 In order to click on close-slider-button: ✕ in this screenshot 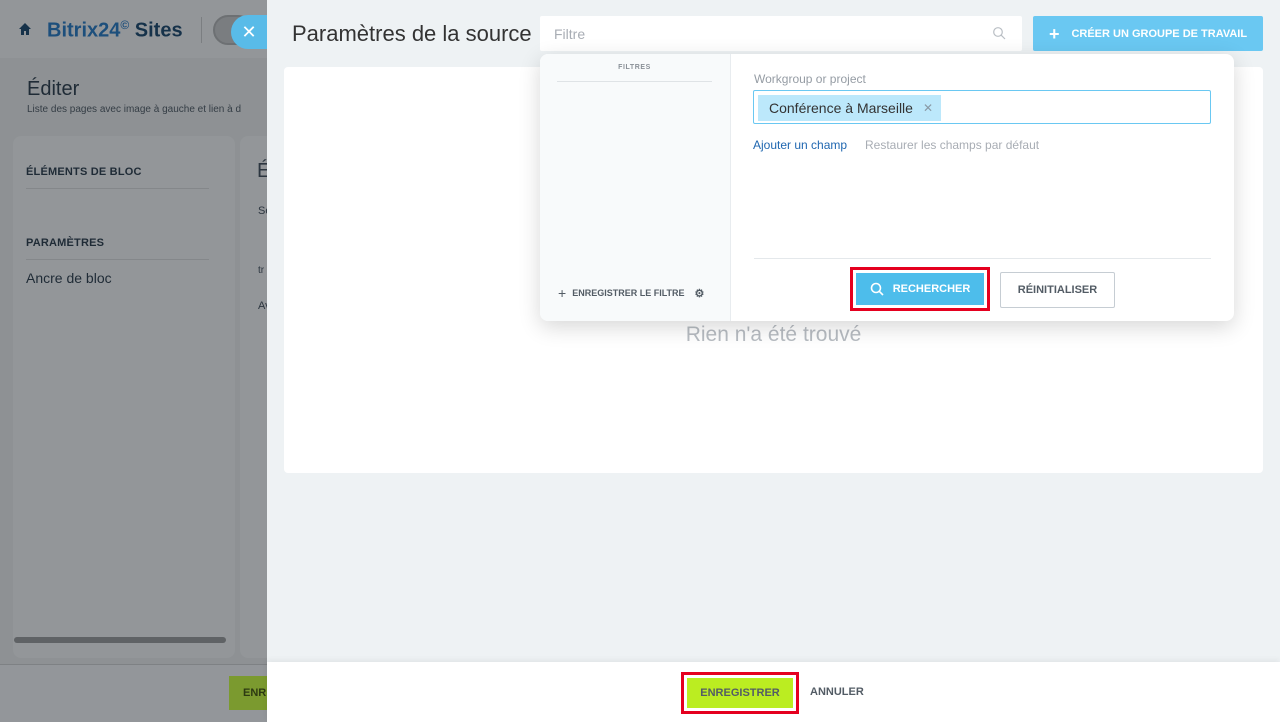, I will do `click(249, 32)`.